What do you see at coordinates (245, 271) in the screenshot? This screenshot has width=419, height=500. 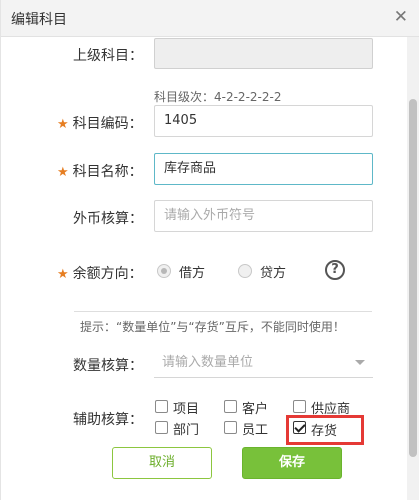 I see `credit-radio` at bounding box center [245, 271].